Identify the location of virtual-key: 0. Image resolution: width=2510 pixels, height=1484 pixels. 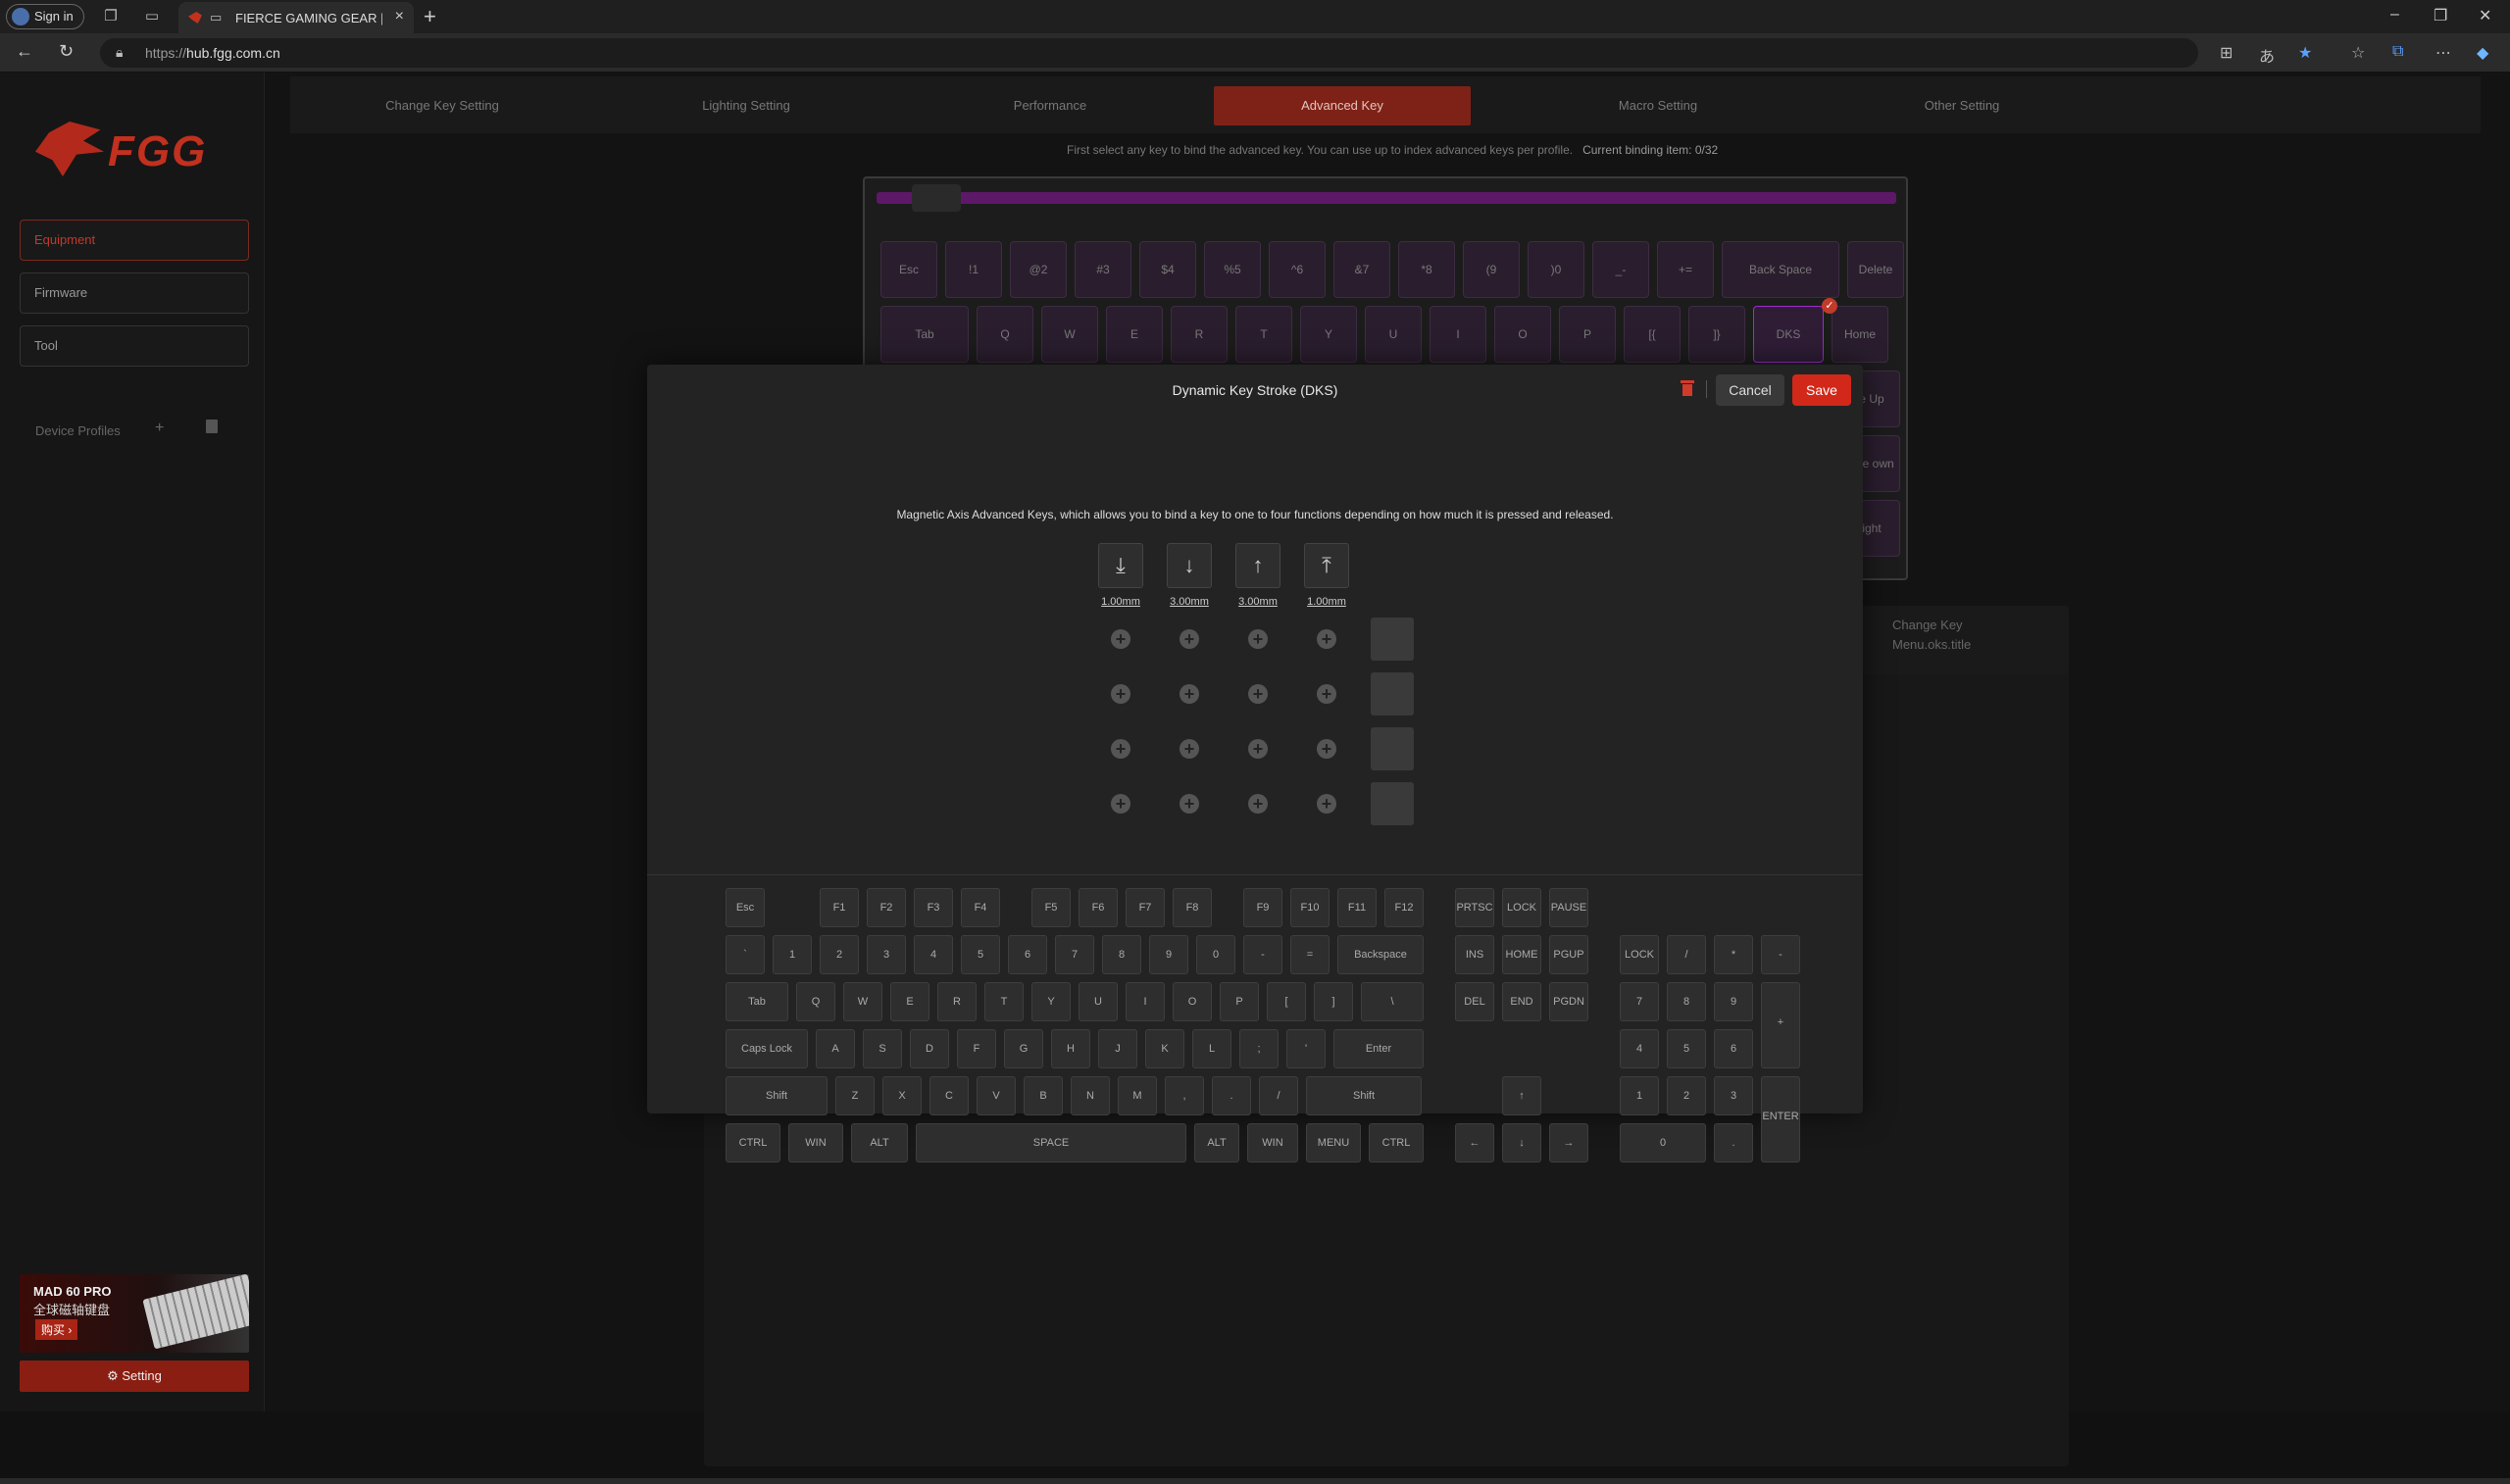
(1215, 955).